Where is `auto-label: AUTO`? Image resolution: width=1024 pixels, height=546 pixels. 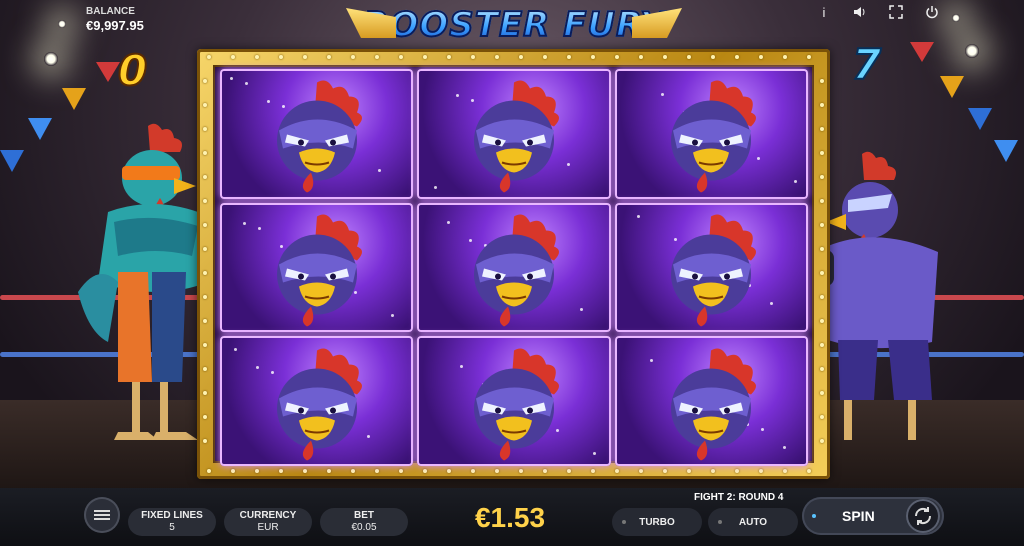 auto-label: AUTO is located at coordinates (753, 522).